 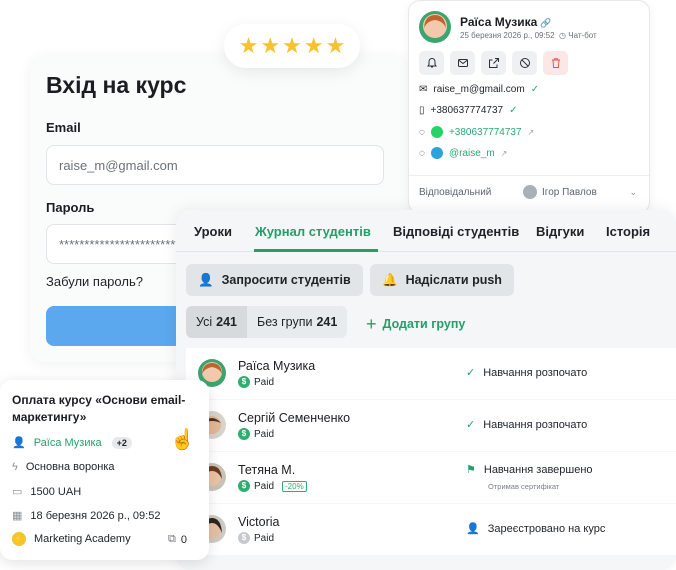 I want to click on copy-icon: ⧉, so click(x=172, y=539).